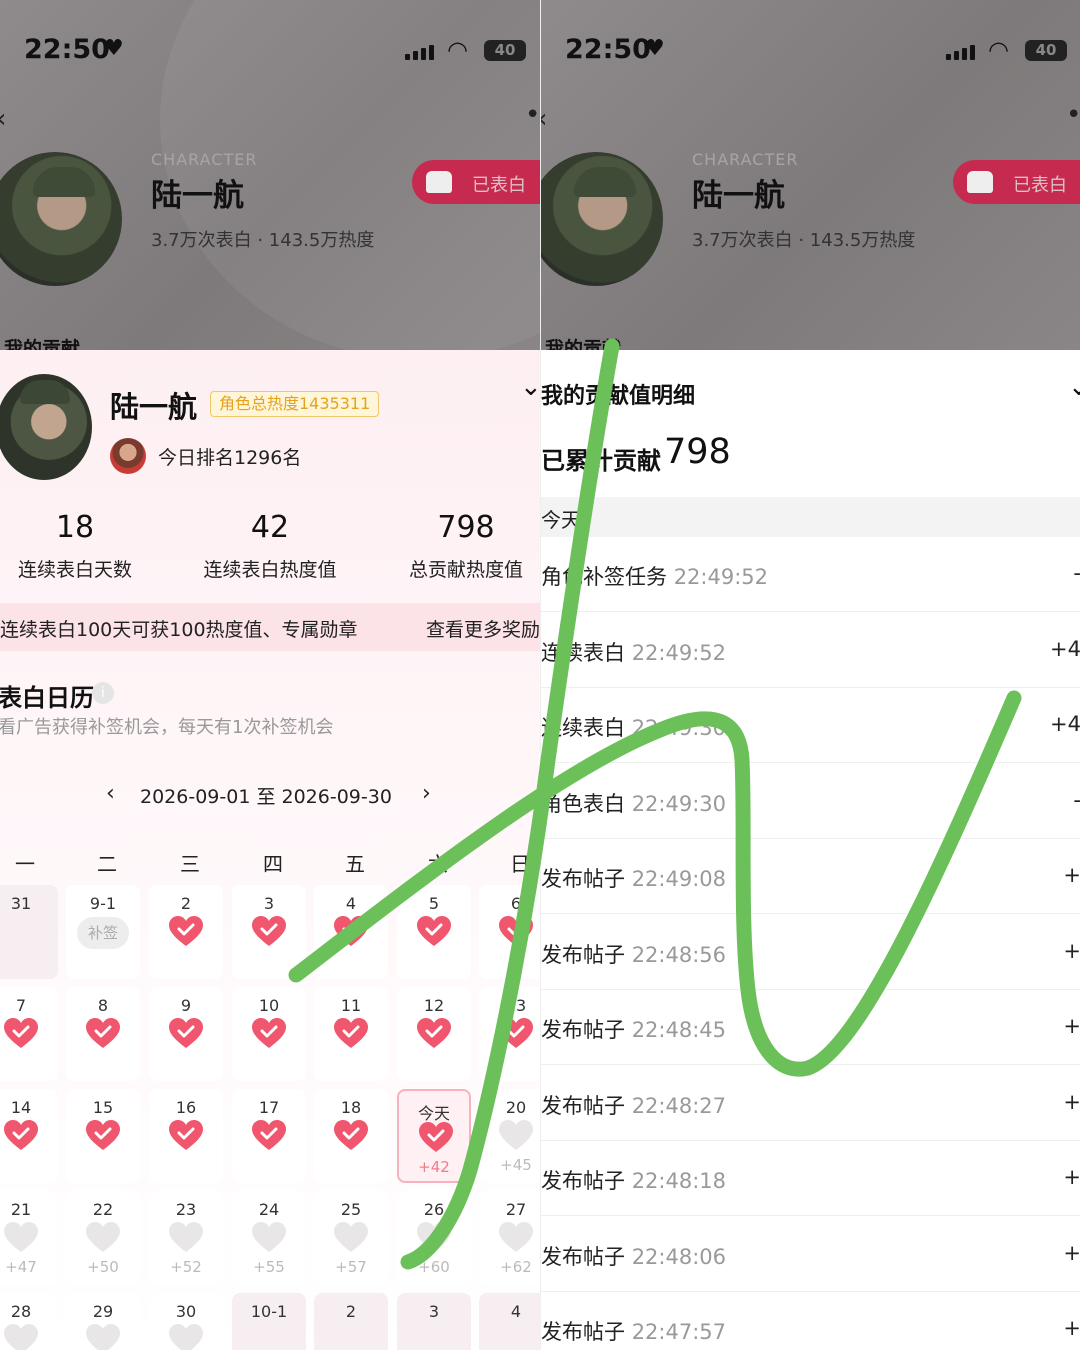 The height and width of the screenshot is (1350, 1080). Describe the element at coordinates (583, 652) in the screenshot. I see `row-name: 连续表白` at that location.